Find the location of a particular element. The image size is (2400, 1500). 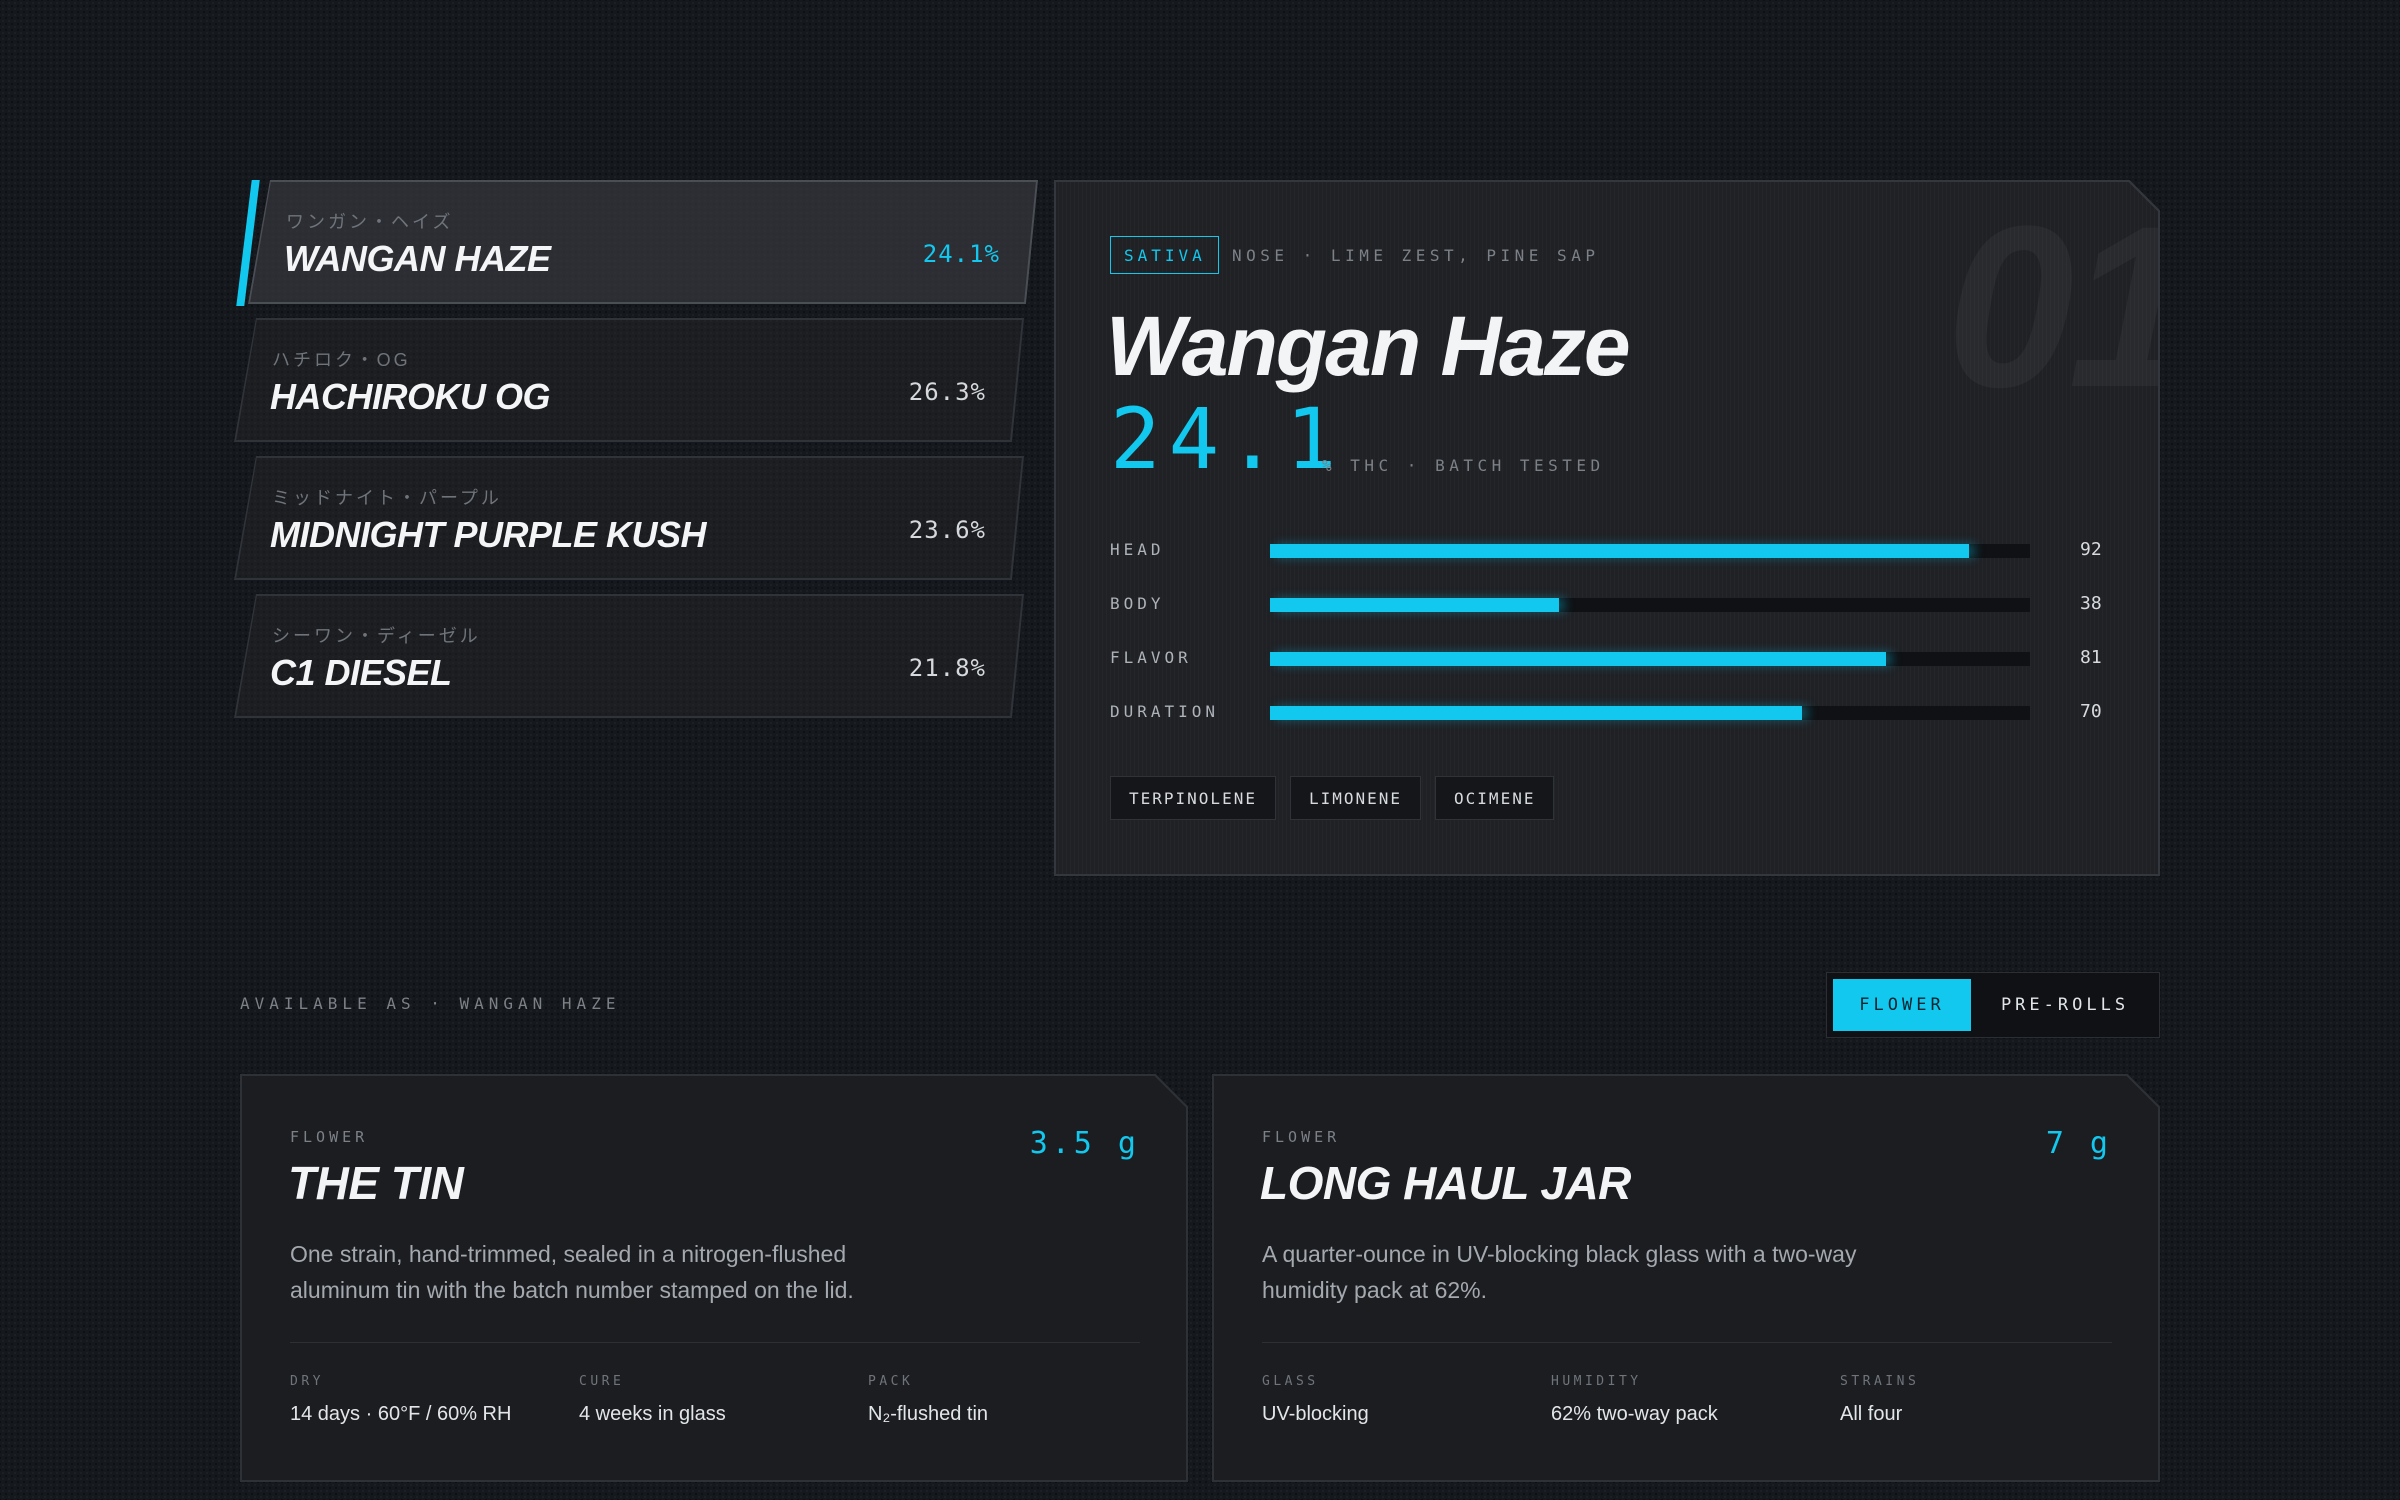

strain-item-c1-diesel: シーワン・ディーゼル C1 DIESEL 21.8% is located at coordinates (629, 656).